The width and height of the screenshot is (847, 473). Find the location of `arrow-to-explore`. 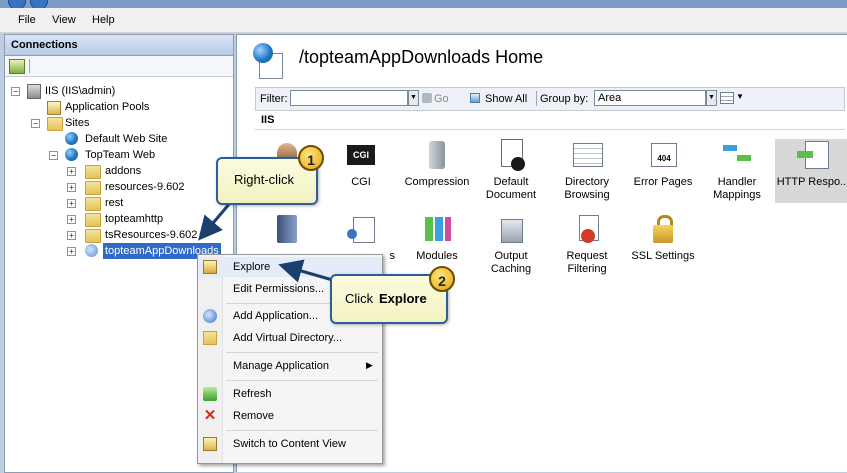

arrow-to-explore is located at coordinates (307, 271).